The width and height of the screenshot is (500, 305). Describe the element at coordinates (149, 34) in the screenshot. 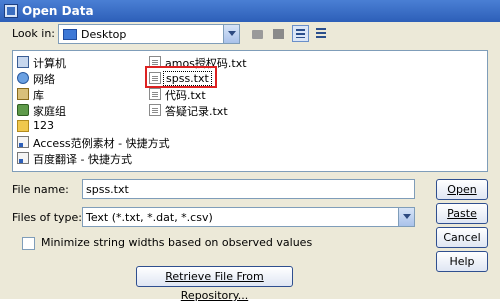

I see `look-in-dropdown: Desktop` at that location.